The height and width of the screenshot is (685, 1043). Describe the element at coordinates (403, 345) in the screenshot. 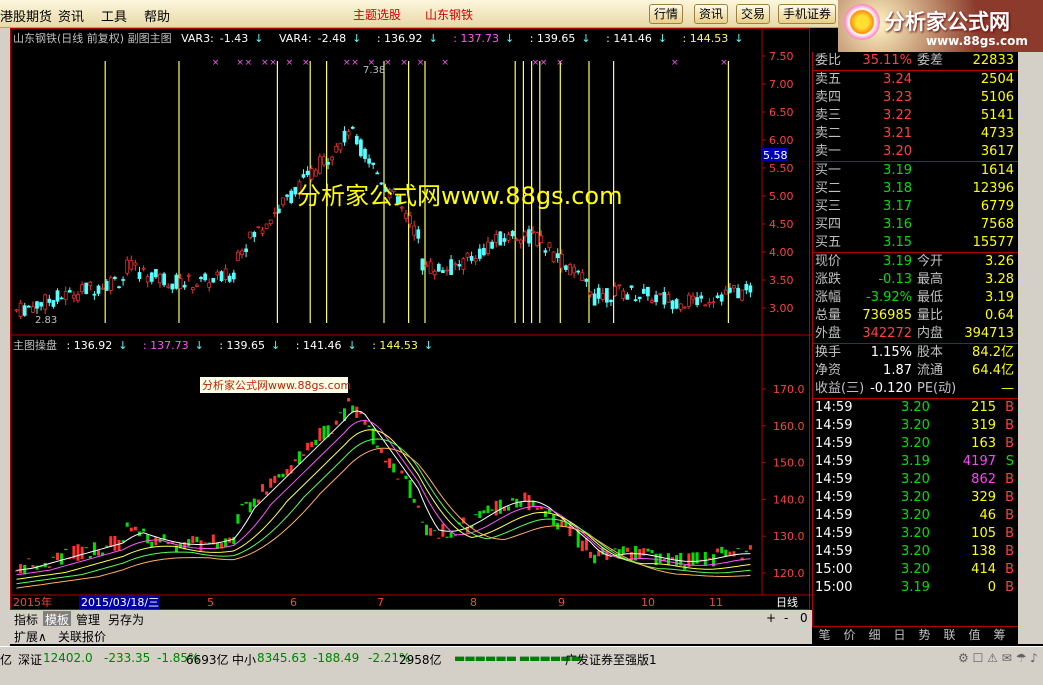

I see `sub-ma5-value: : 144.53 ↓` at that location.